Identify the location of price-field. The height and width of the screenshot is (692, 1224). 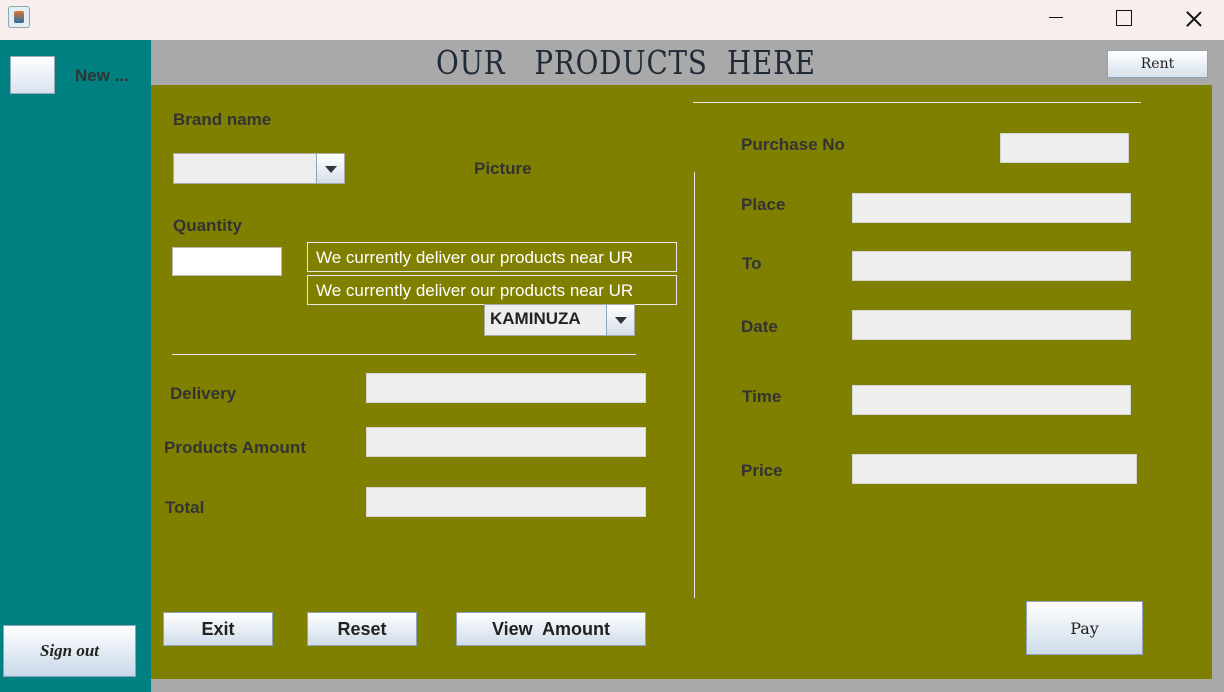
(994, 469).